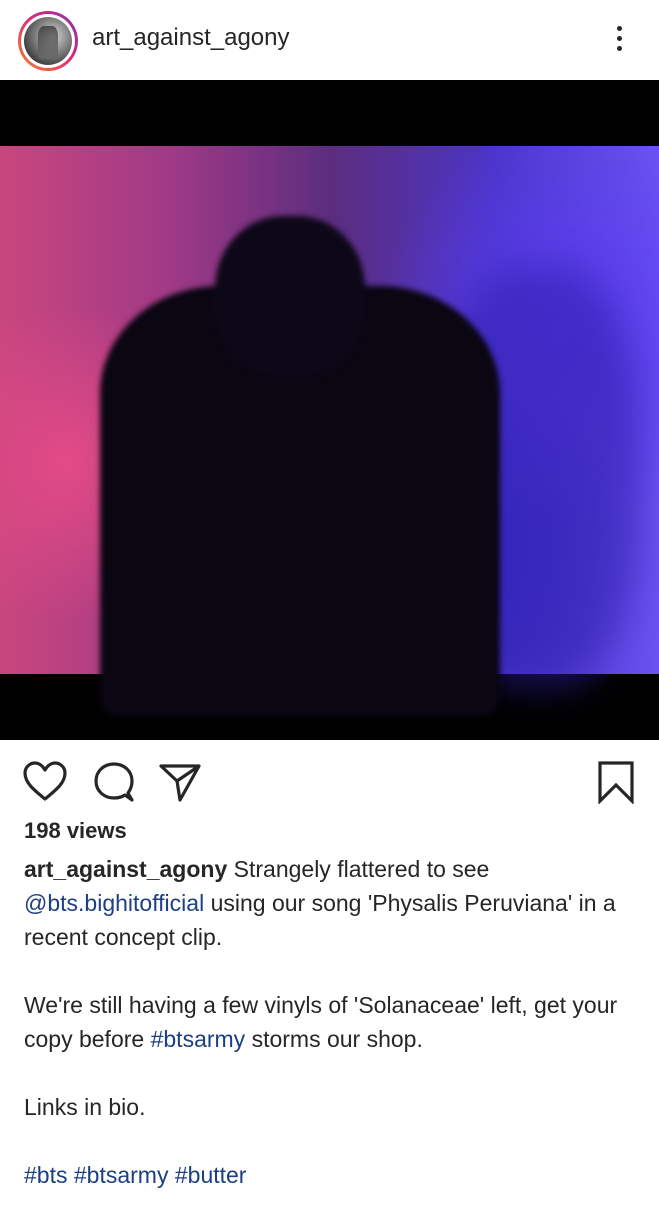 This screenshot has height=1226, width=659. I want to click on caption-text: Strangely flattered to see, so click(358, 869).